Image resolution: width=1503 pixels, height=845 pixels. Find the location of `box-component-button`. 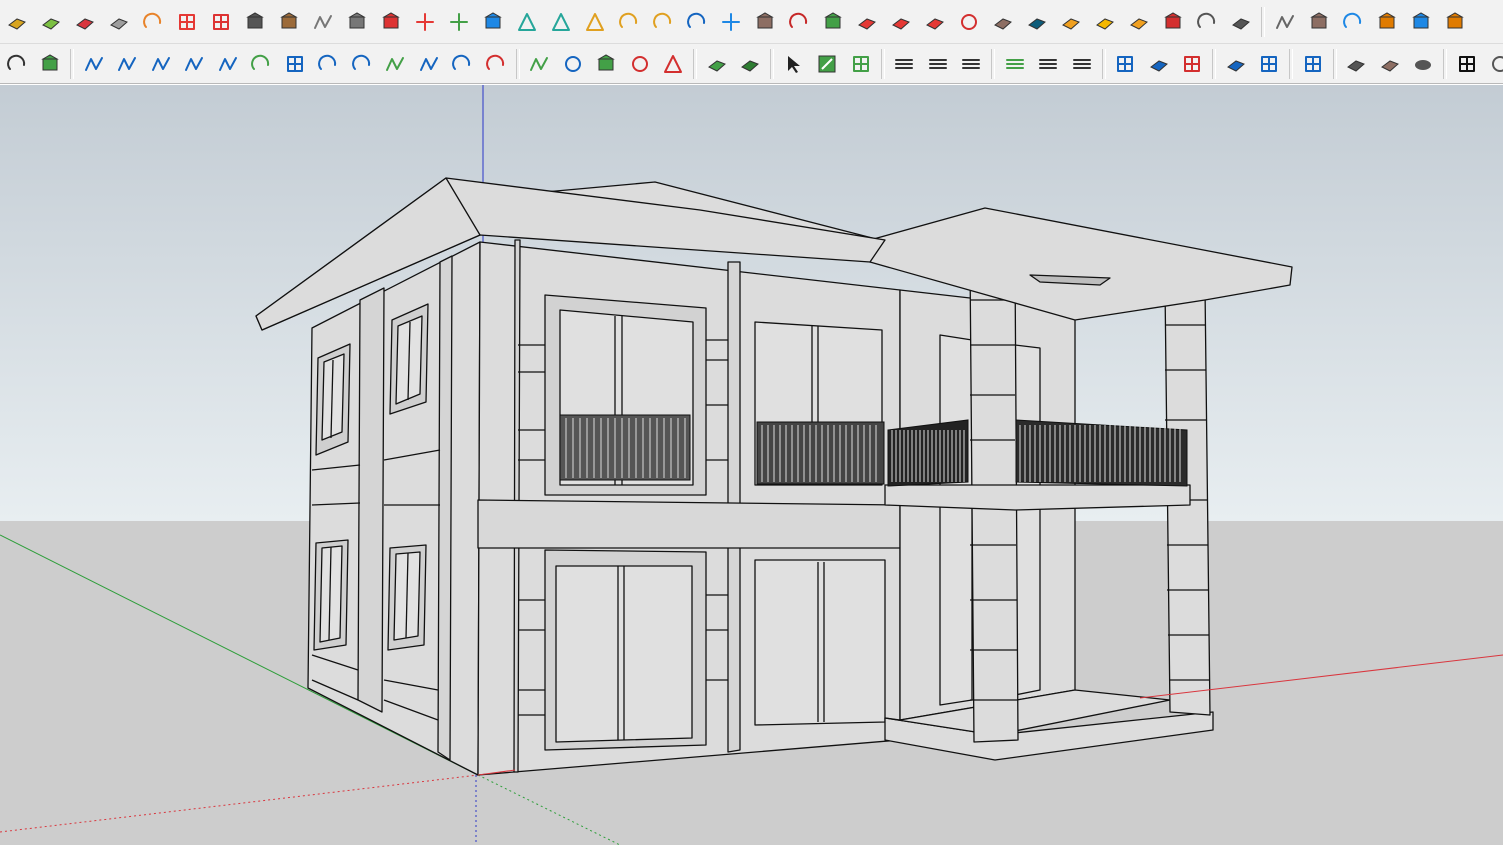

box-component-button is located at coordinates (289, 21).